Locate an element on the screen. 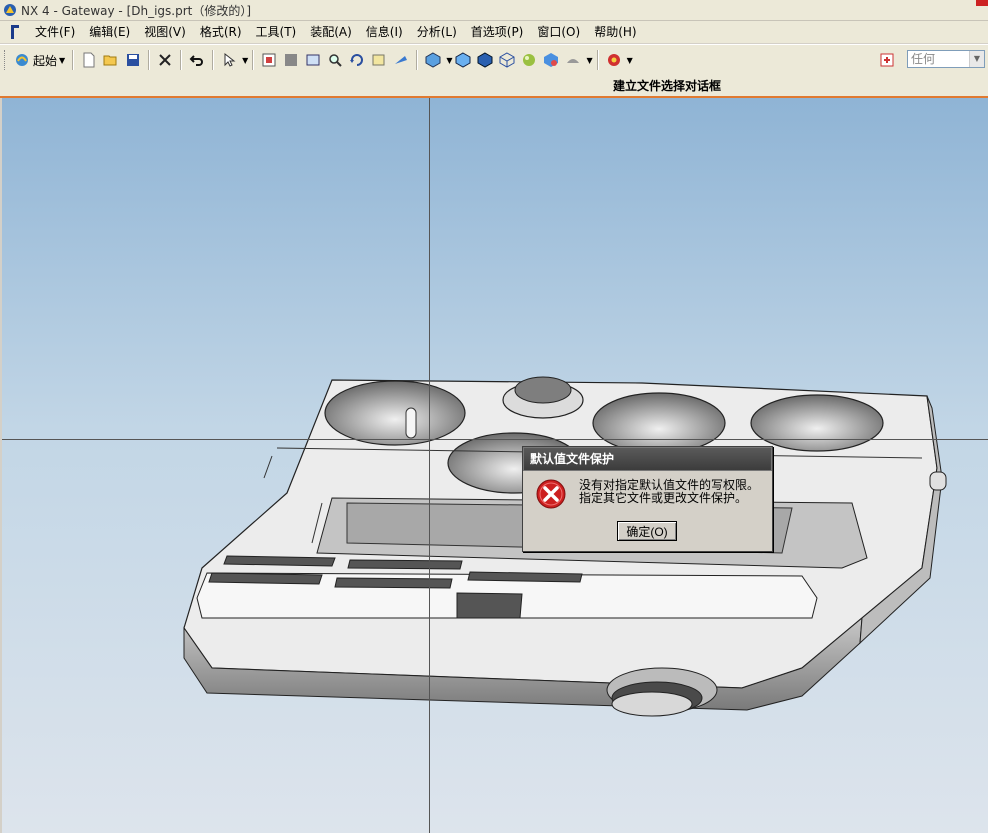 The image size is (988, 833). menu-assemblies: 装配(A) is located at coordinates (331, 32).